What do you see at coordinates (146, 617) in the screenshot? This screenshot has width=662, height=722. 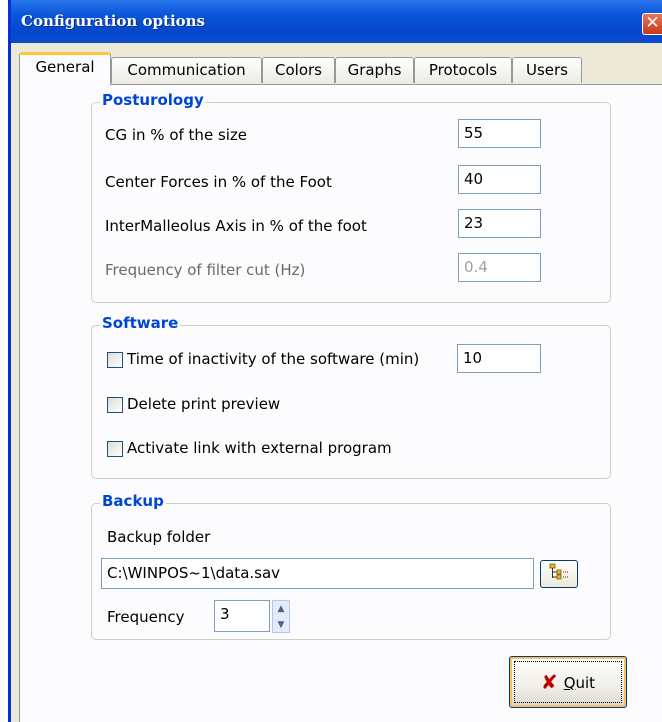 I see `frequency-label: Frequency` at bounding box center [146, 617].